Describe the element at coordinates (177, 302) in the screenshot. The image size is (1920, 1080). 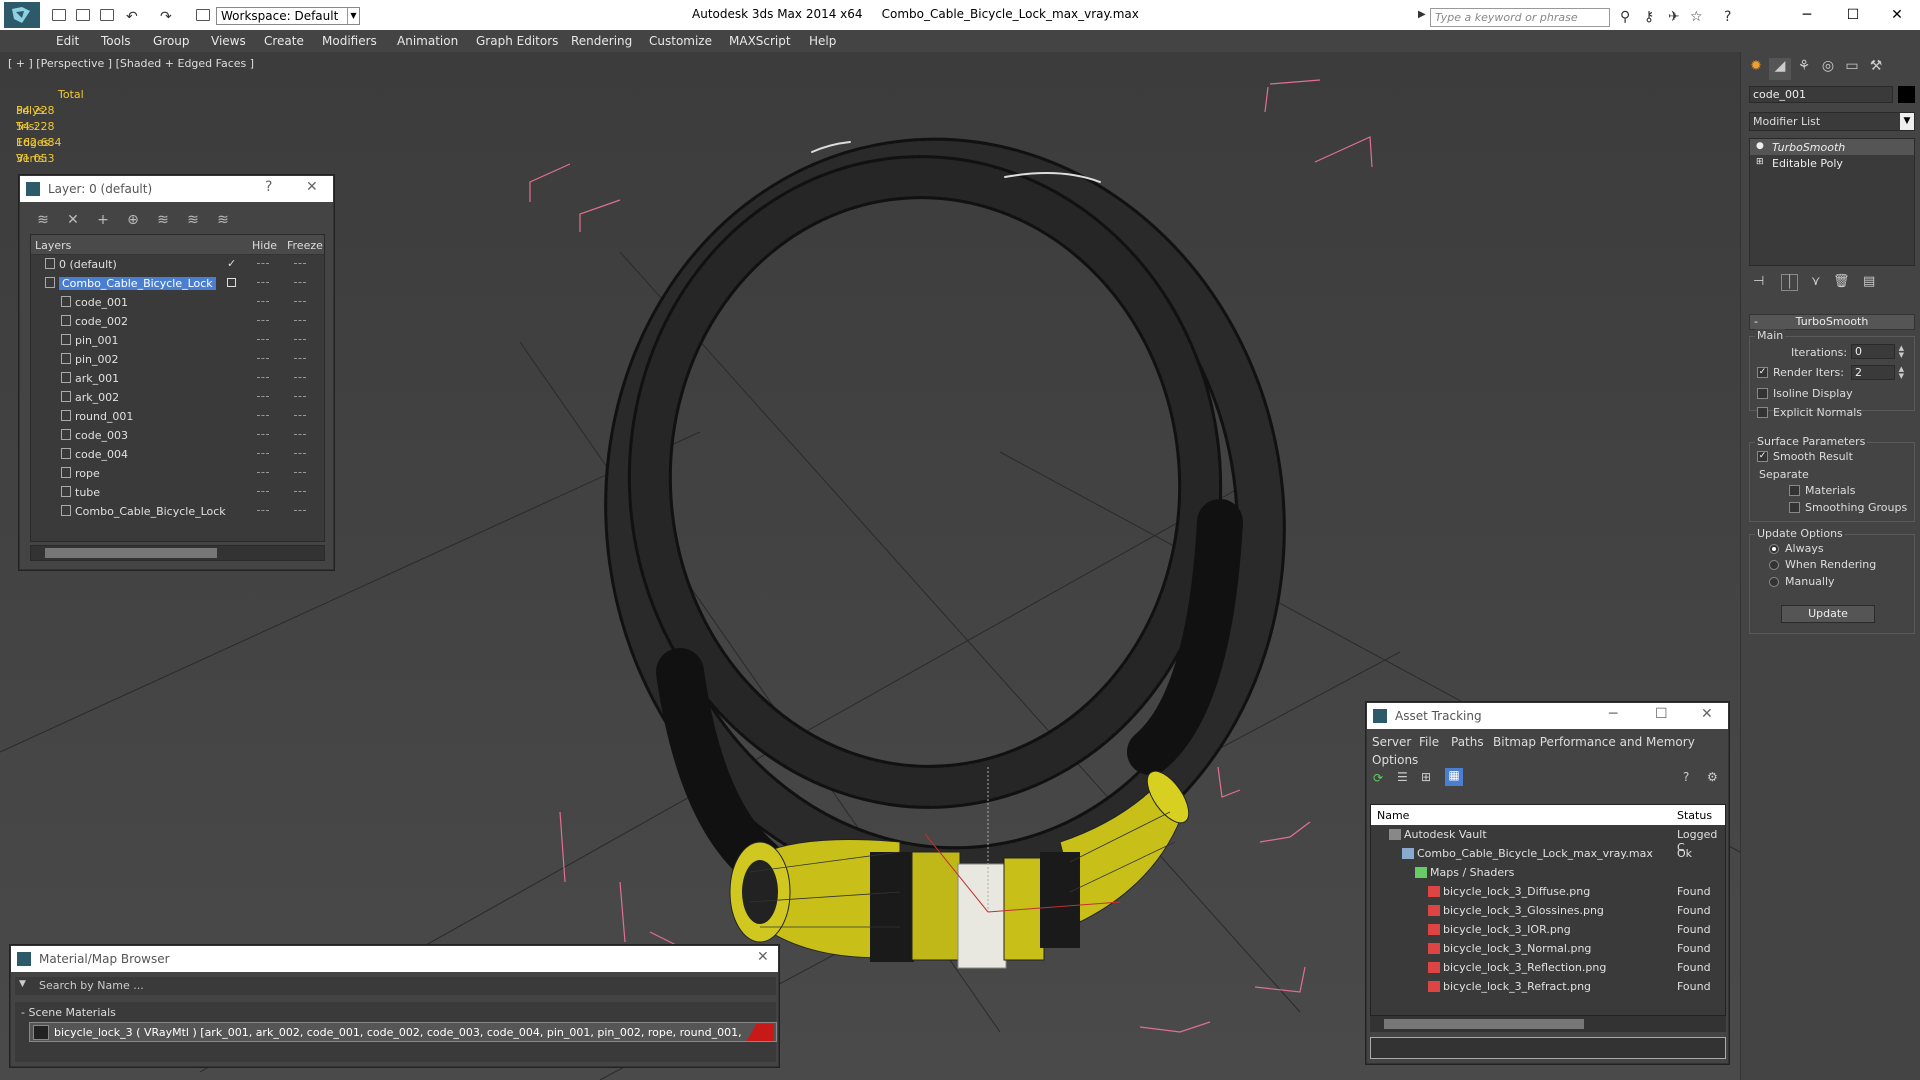
I see `layer-row: code_001` at that location.